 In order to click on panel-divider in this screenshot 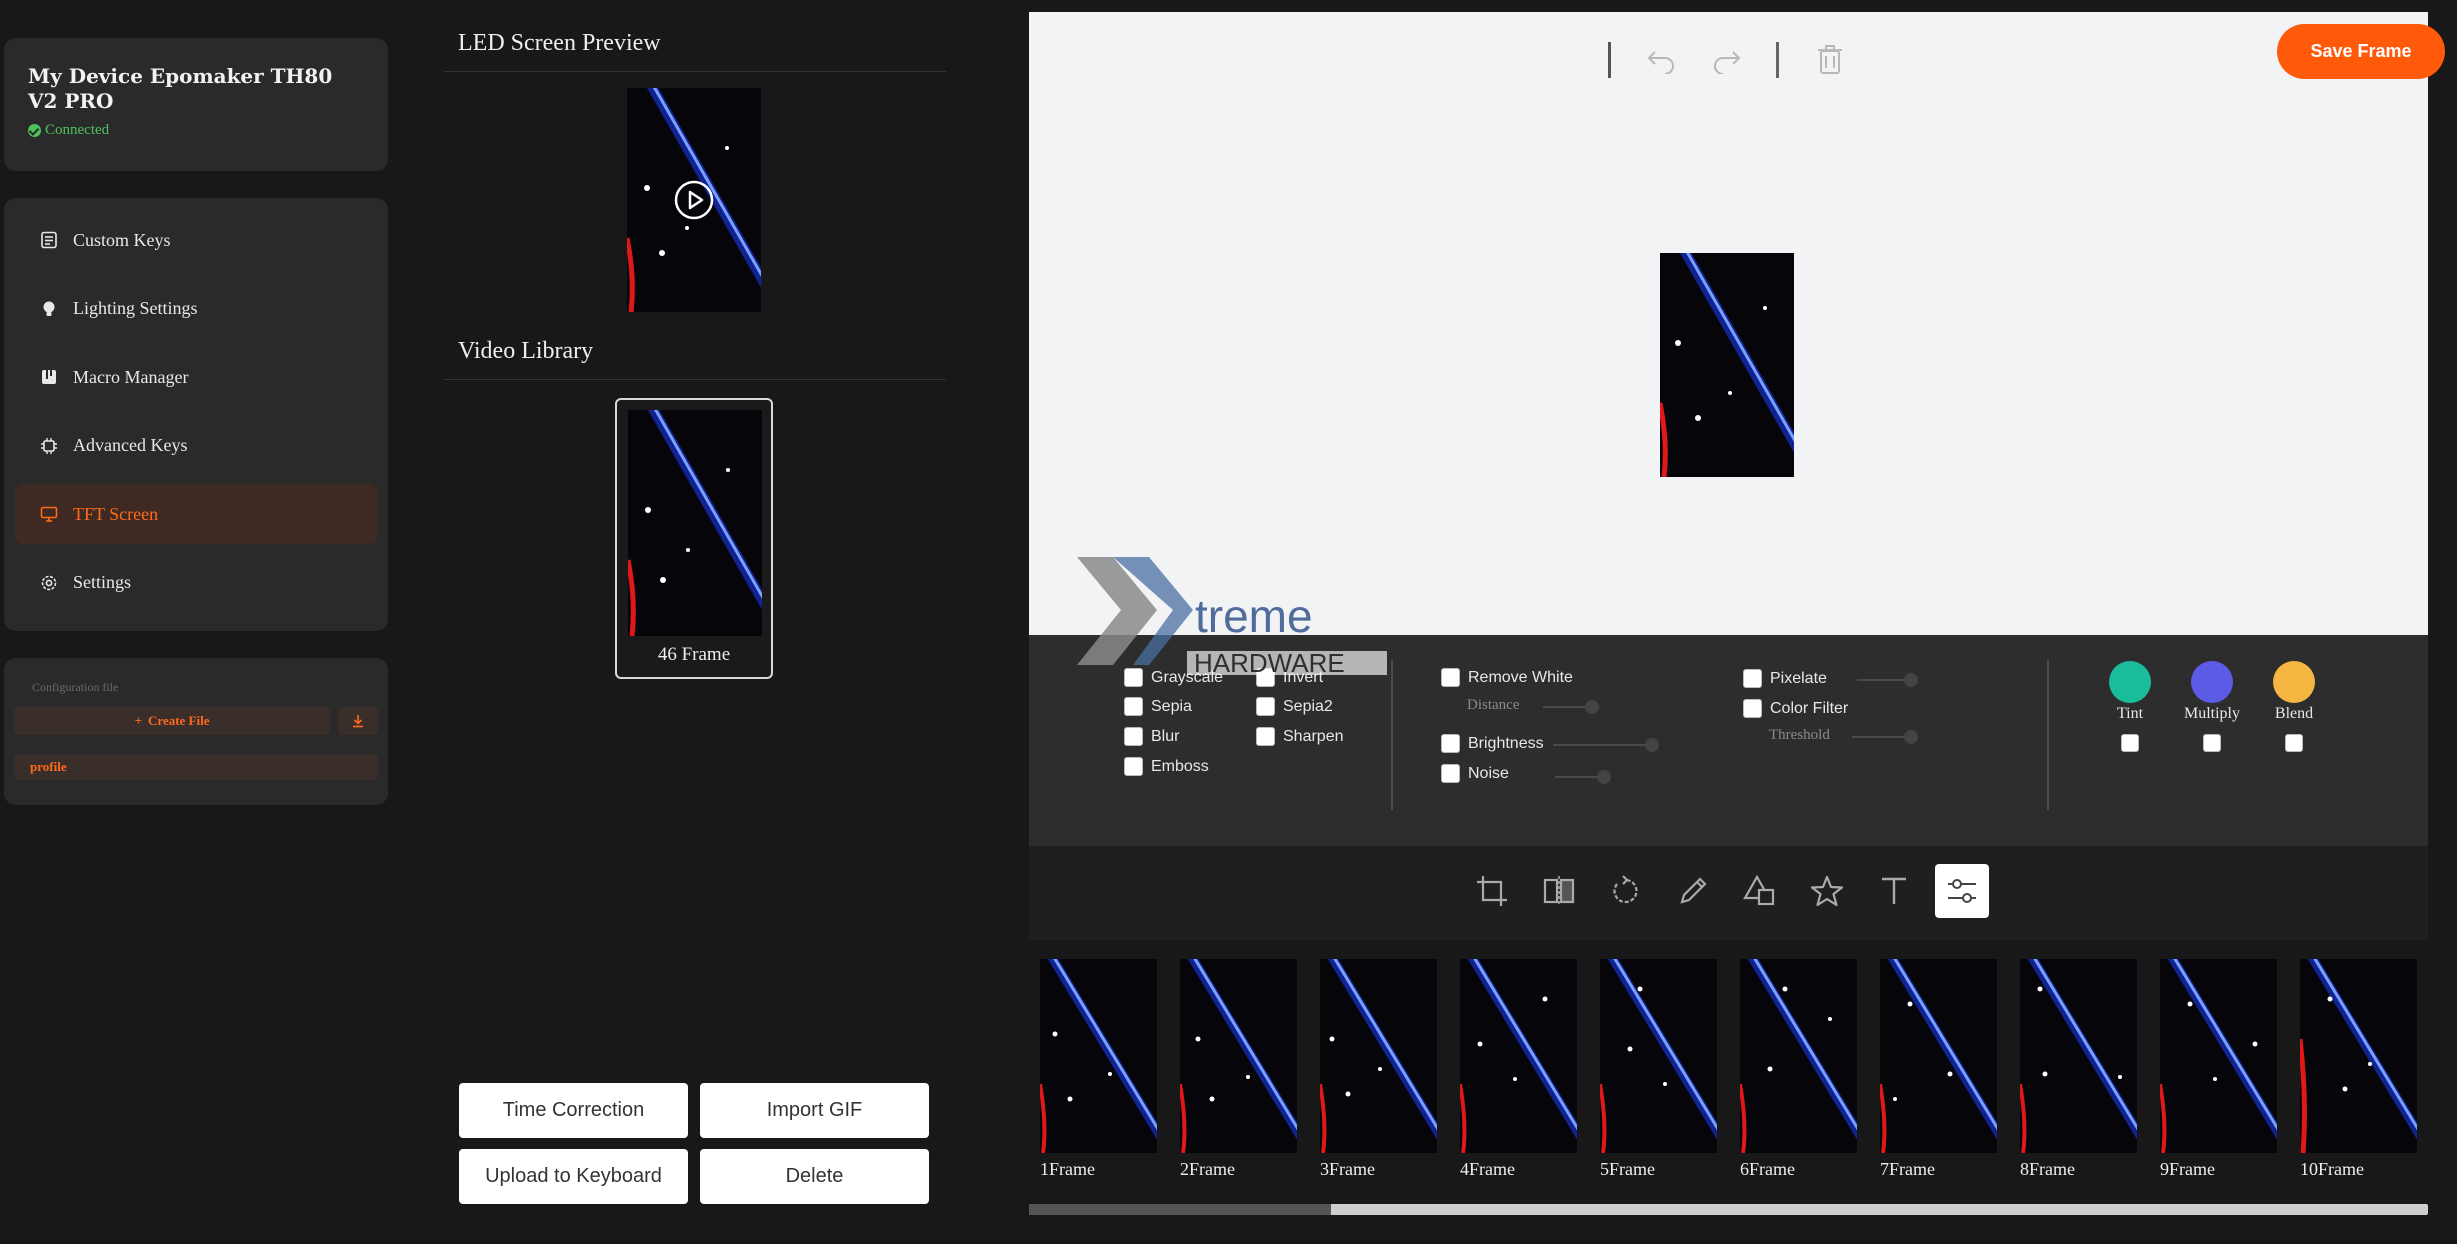, I will do `click(1392, 735)`.